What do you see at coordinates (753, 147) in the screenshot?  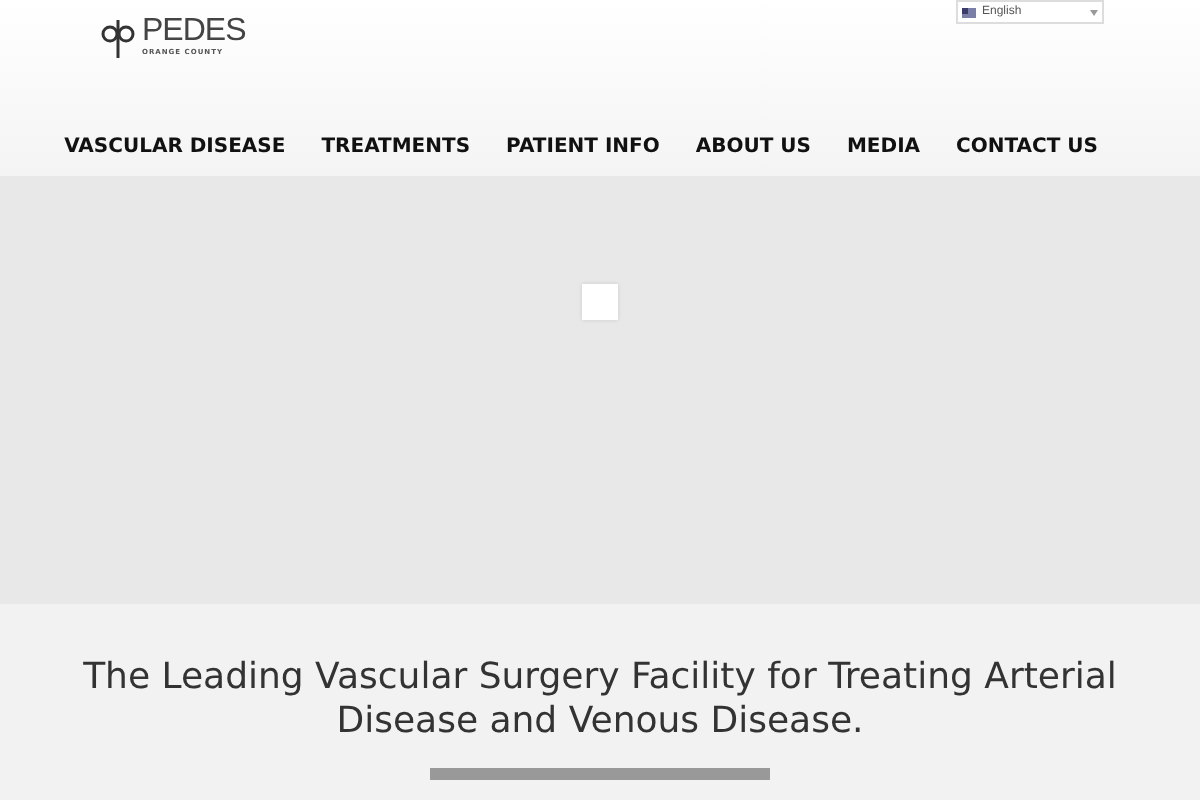 I see `nav-link: ABOUT US` at bounding box center [753, 147].